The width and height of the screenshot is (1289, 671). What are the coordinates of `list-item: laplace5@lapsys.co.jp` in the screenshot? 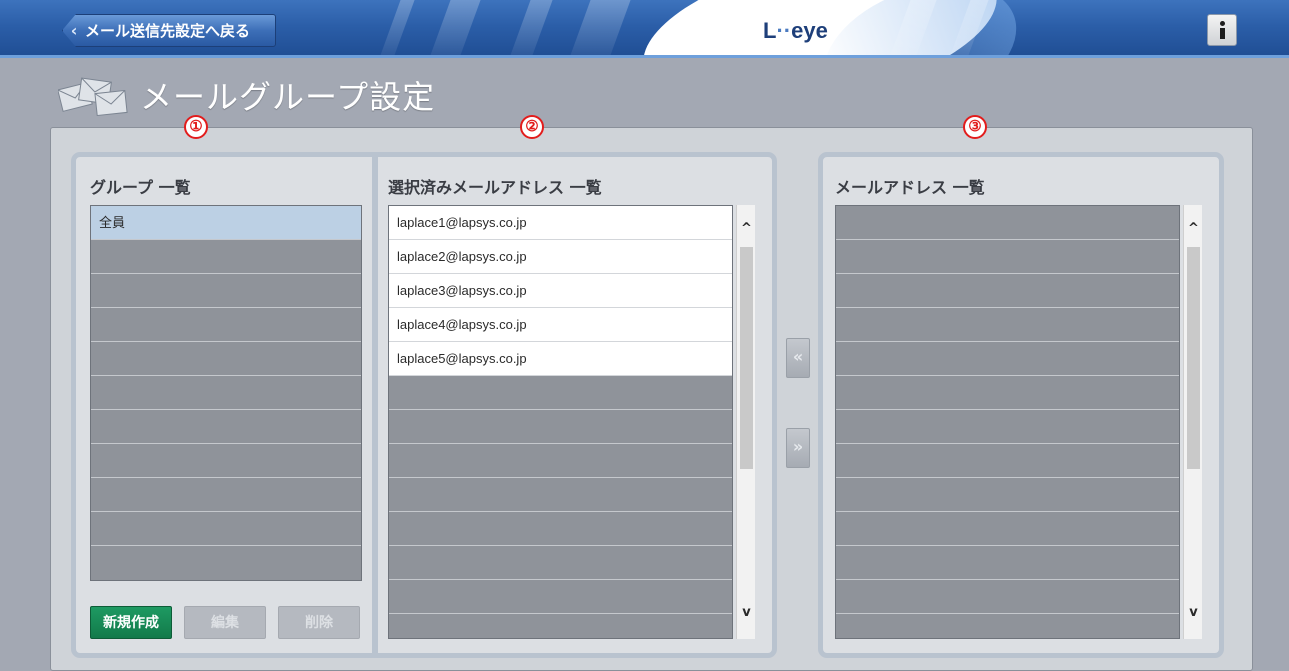 It's located at (560, 359).